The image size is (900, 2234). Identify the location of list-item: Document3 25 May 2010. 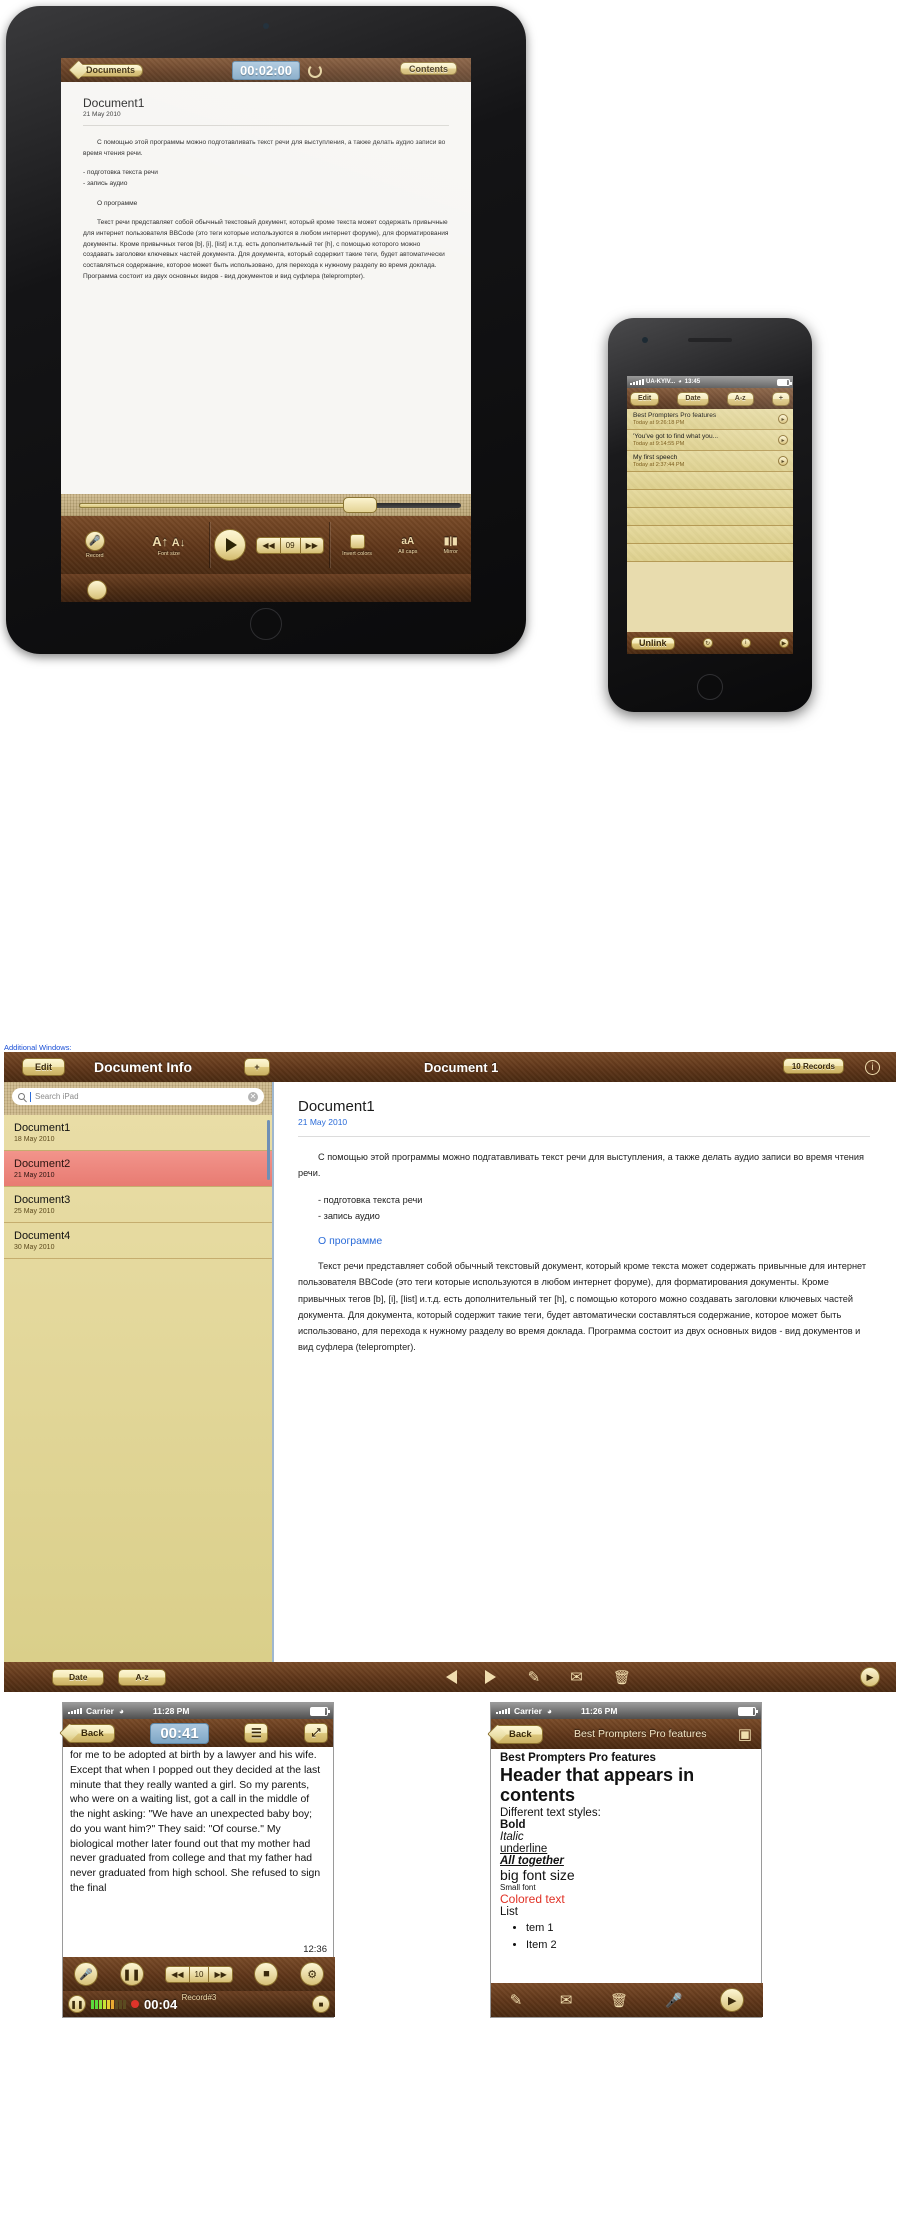
(138, 1205).